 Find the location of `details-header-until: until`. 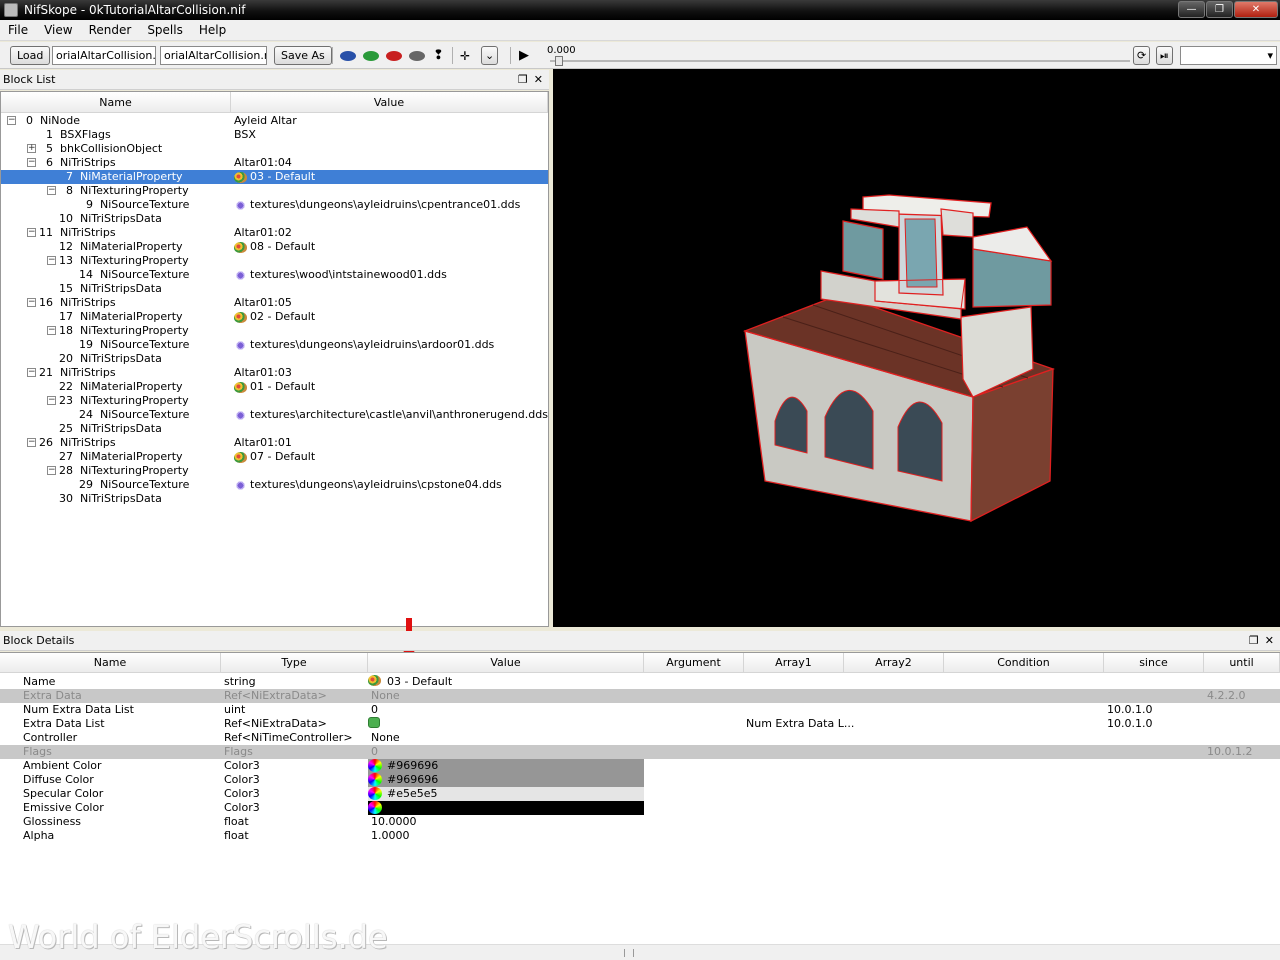

details-header-until: until is located at coordinates (1242, 663).